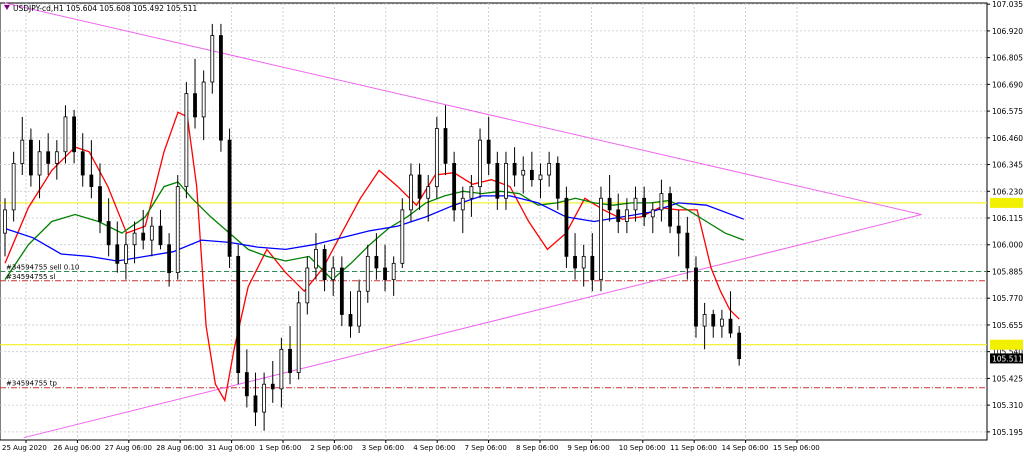 This screenshot has height=458, width=1024. Describe the element at coordinates (1007, 405) in the screenshot. I see `y-tick-label: 105.310` at that location.